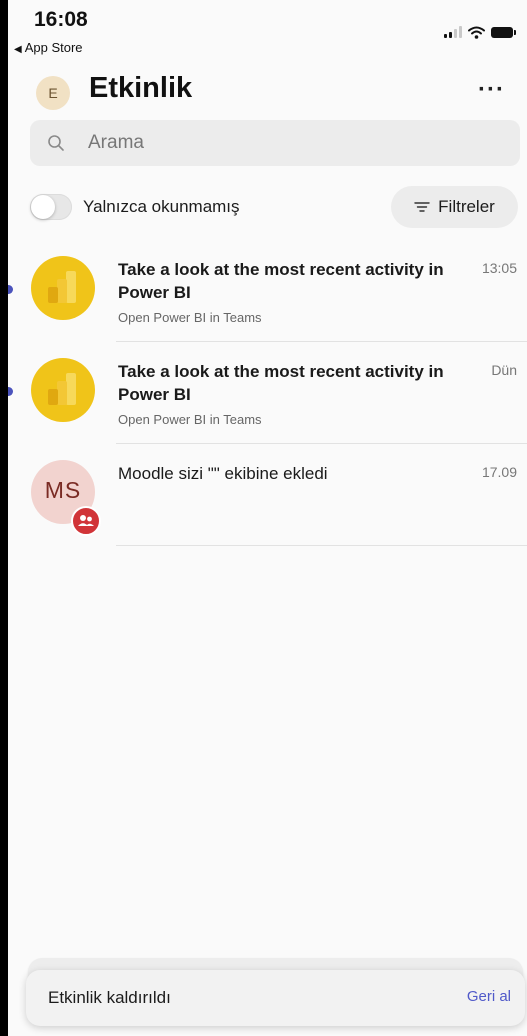 Image resolution: width=527 pixels, height=1036 pixels. Describe the element at coordinates (53, 93) in the screenshot. I see `profile-avatar: E` at that location.